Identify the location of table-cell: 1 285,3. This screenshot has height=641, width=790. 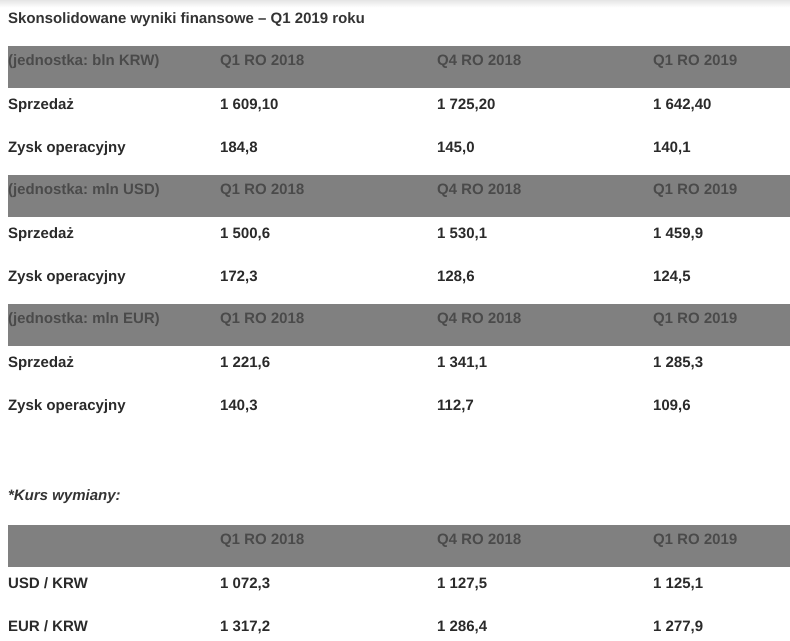
(678, 362).